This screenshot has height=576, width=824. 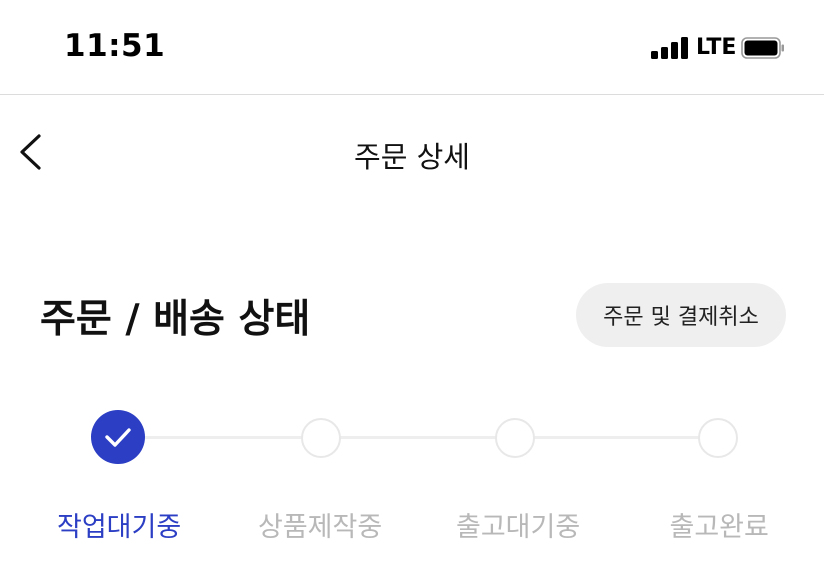 What do you see at coordinates (418, 437) in the screenshot?
I see `progress-track` at bounding box center [418, 437].